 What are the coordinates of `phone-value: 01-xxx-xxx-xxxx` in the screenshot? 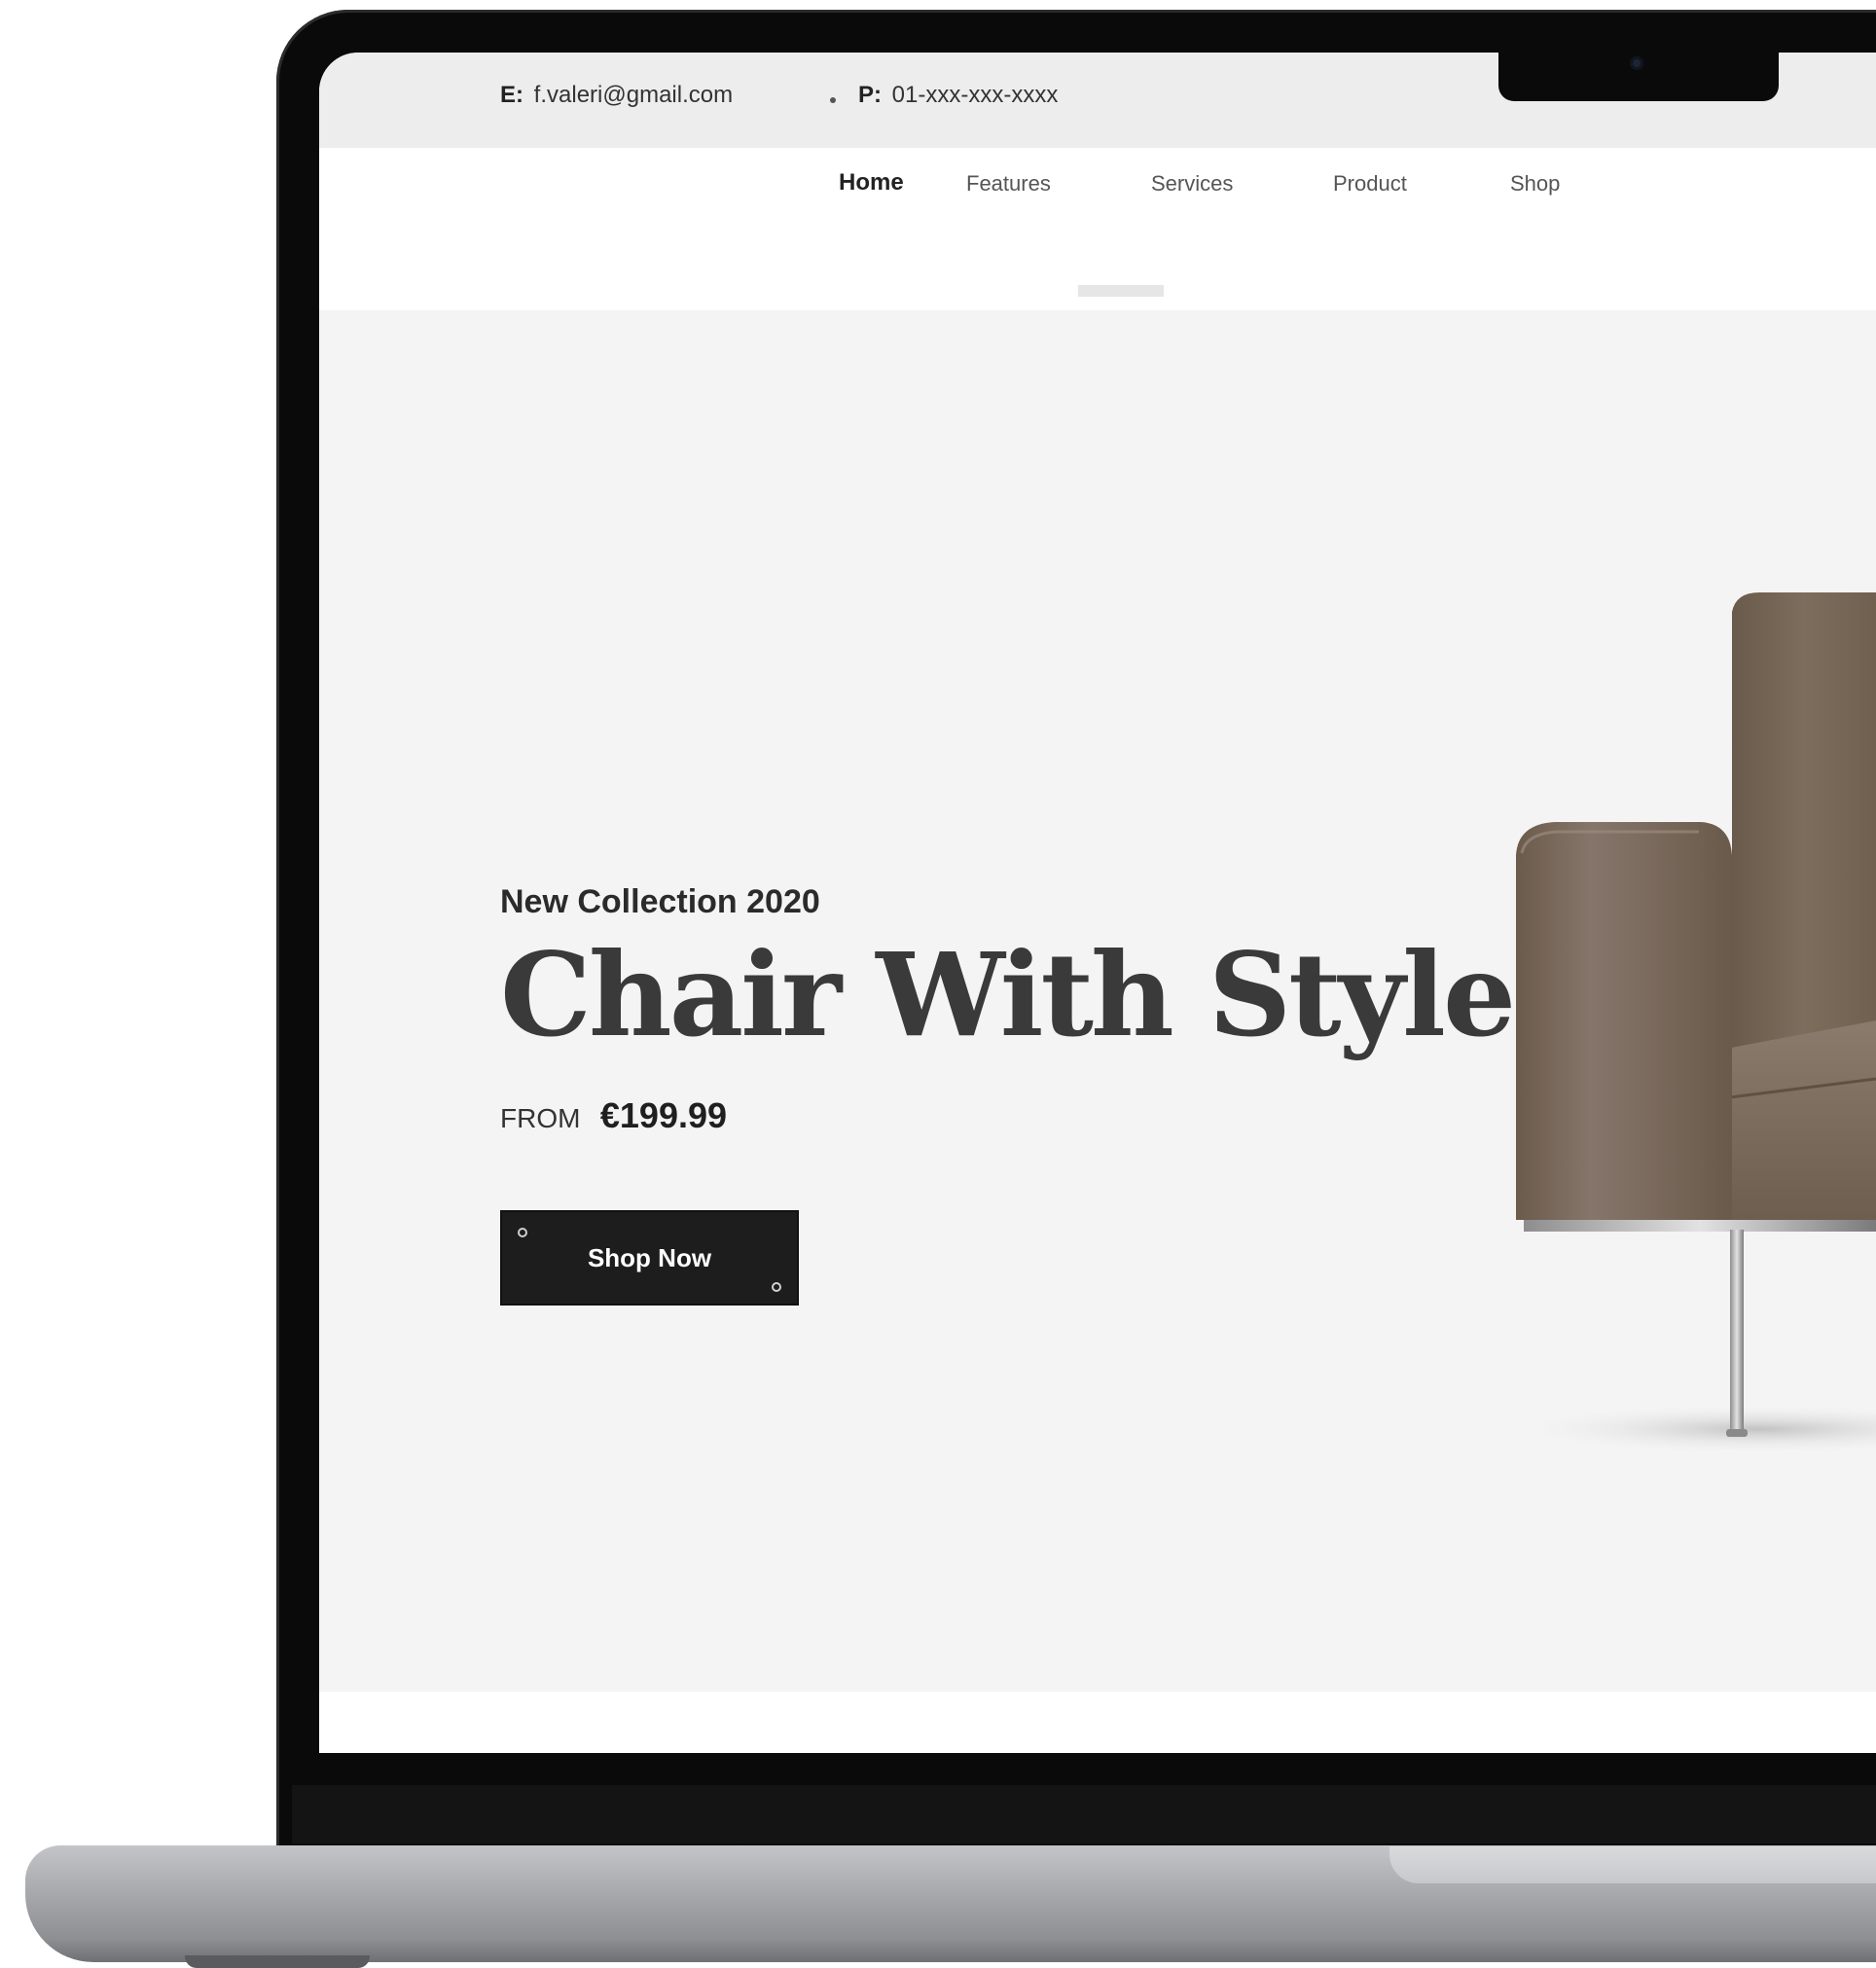 It's located at (975, 95).